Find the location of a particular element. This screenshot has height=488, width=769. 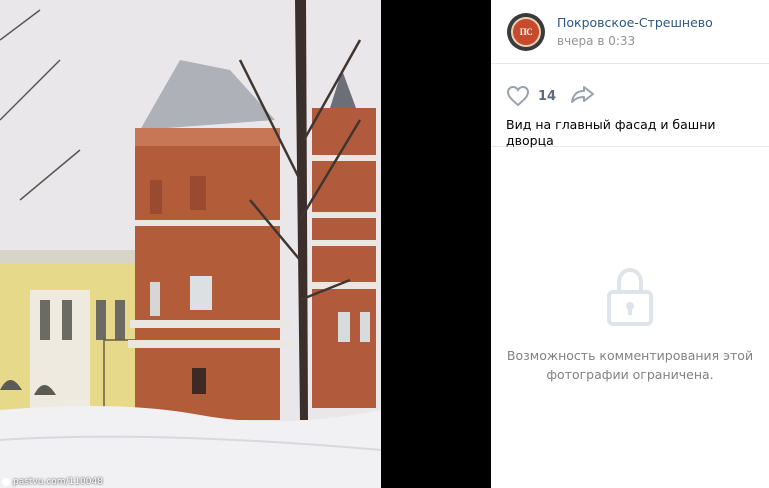

author-block: Покровское-Стрешнево вчера в 0:33 is located at coordinates (635, 32).